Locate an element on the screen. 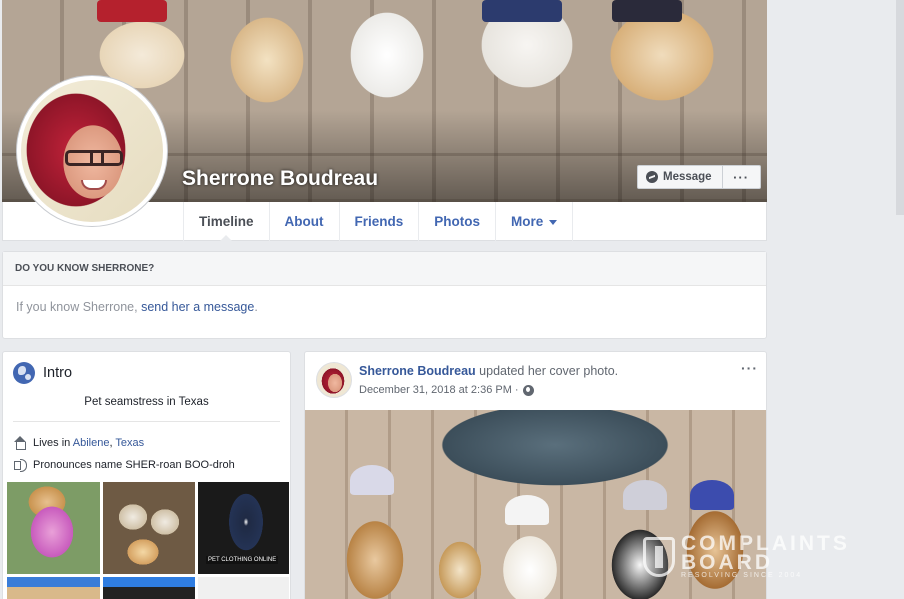  tab-more-label: More is located at coordinates (527, 221).